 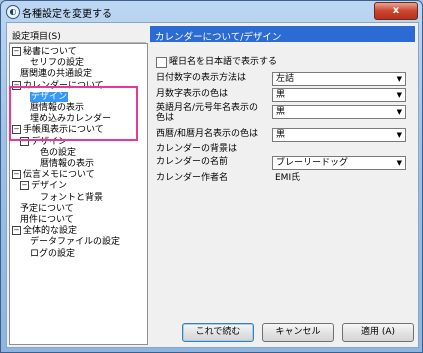 What do you see at coordinates (192, 162) in the screenshot?
I see `calendar-name-label: カレンダーの名前` at bounding box center [192, 162].